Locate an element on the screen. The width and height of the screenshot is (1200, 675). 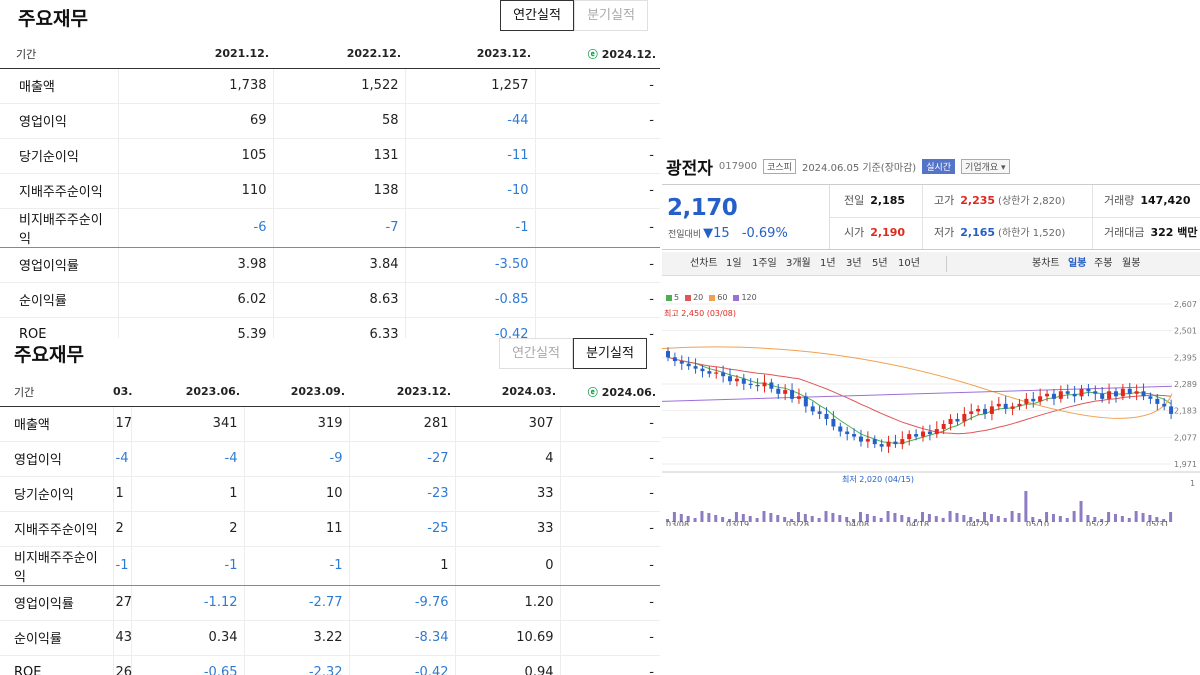
x-tick-label: 05/31 is located at coordinates (1157, 523).